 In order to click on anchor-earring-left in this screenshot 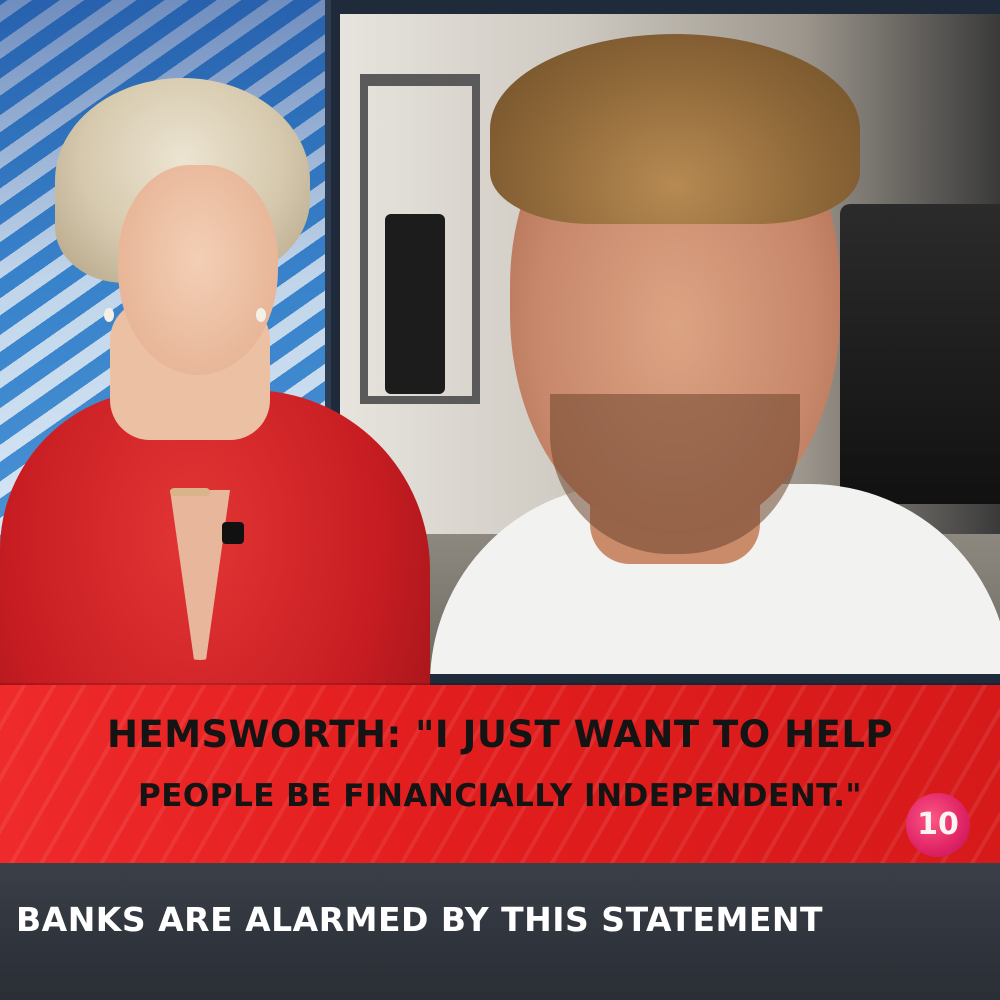, I will do `click(109, 315)`.